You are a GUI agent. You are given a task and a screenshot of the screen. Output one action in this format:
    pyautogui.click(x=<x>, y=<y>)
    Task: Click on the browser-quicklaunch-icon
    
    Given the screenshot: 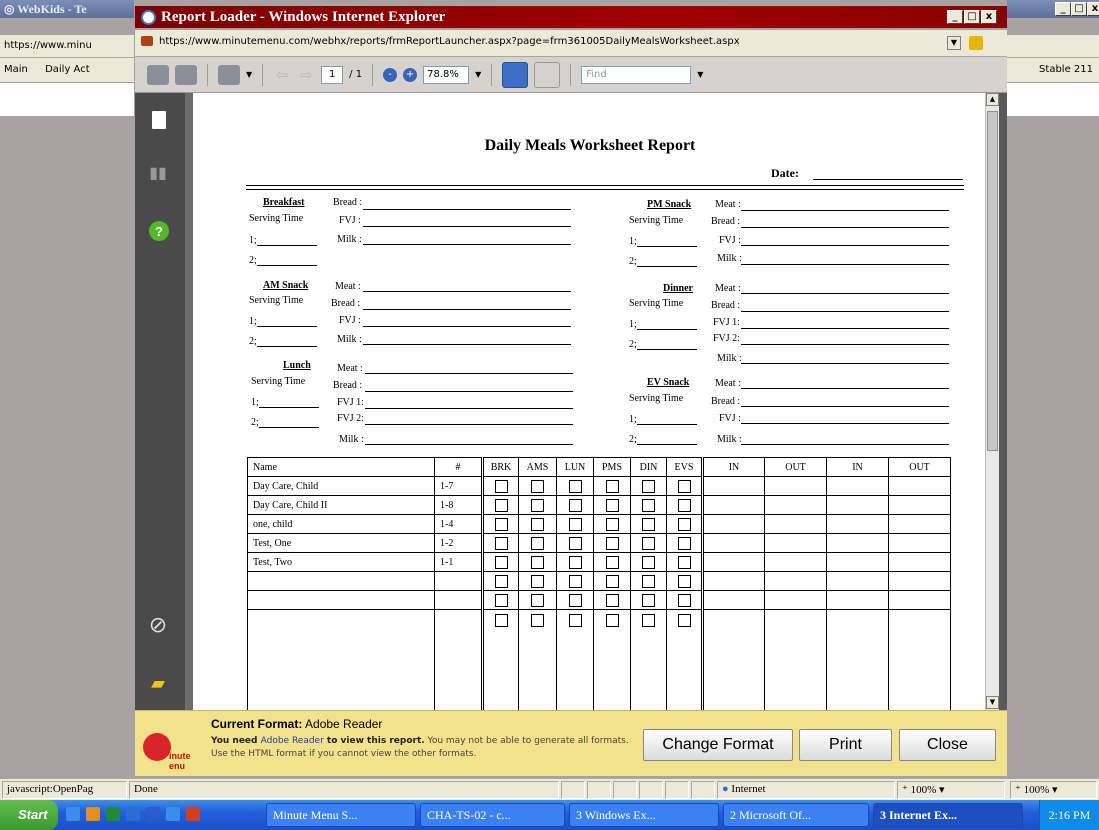 What is the action you would take?
    pyautogui.click(x=173, y=814)
    